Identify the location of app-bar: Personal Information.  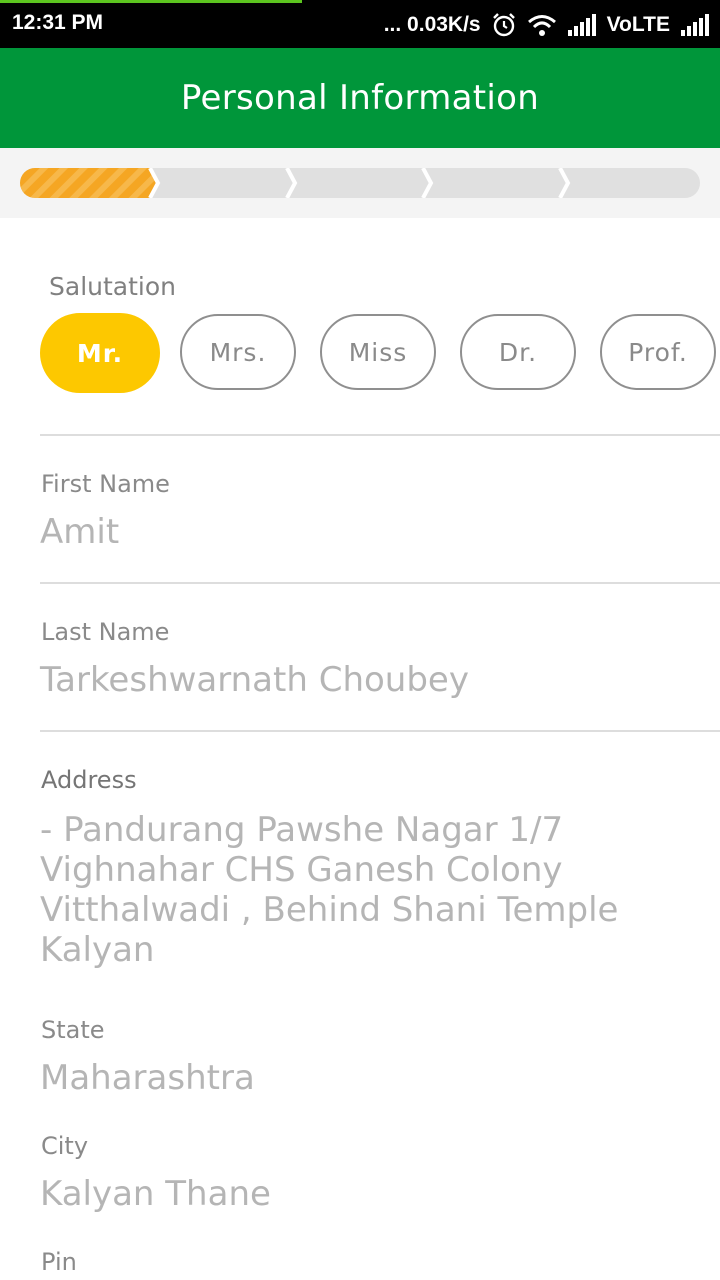
(360, 98).